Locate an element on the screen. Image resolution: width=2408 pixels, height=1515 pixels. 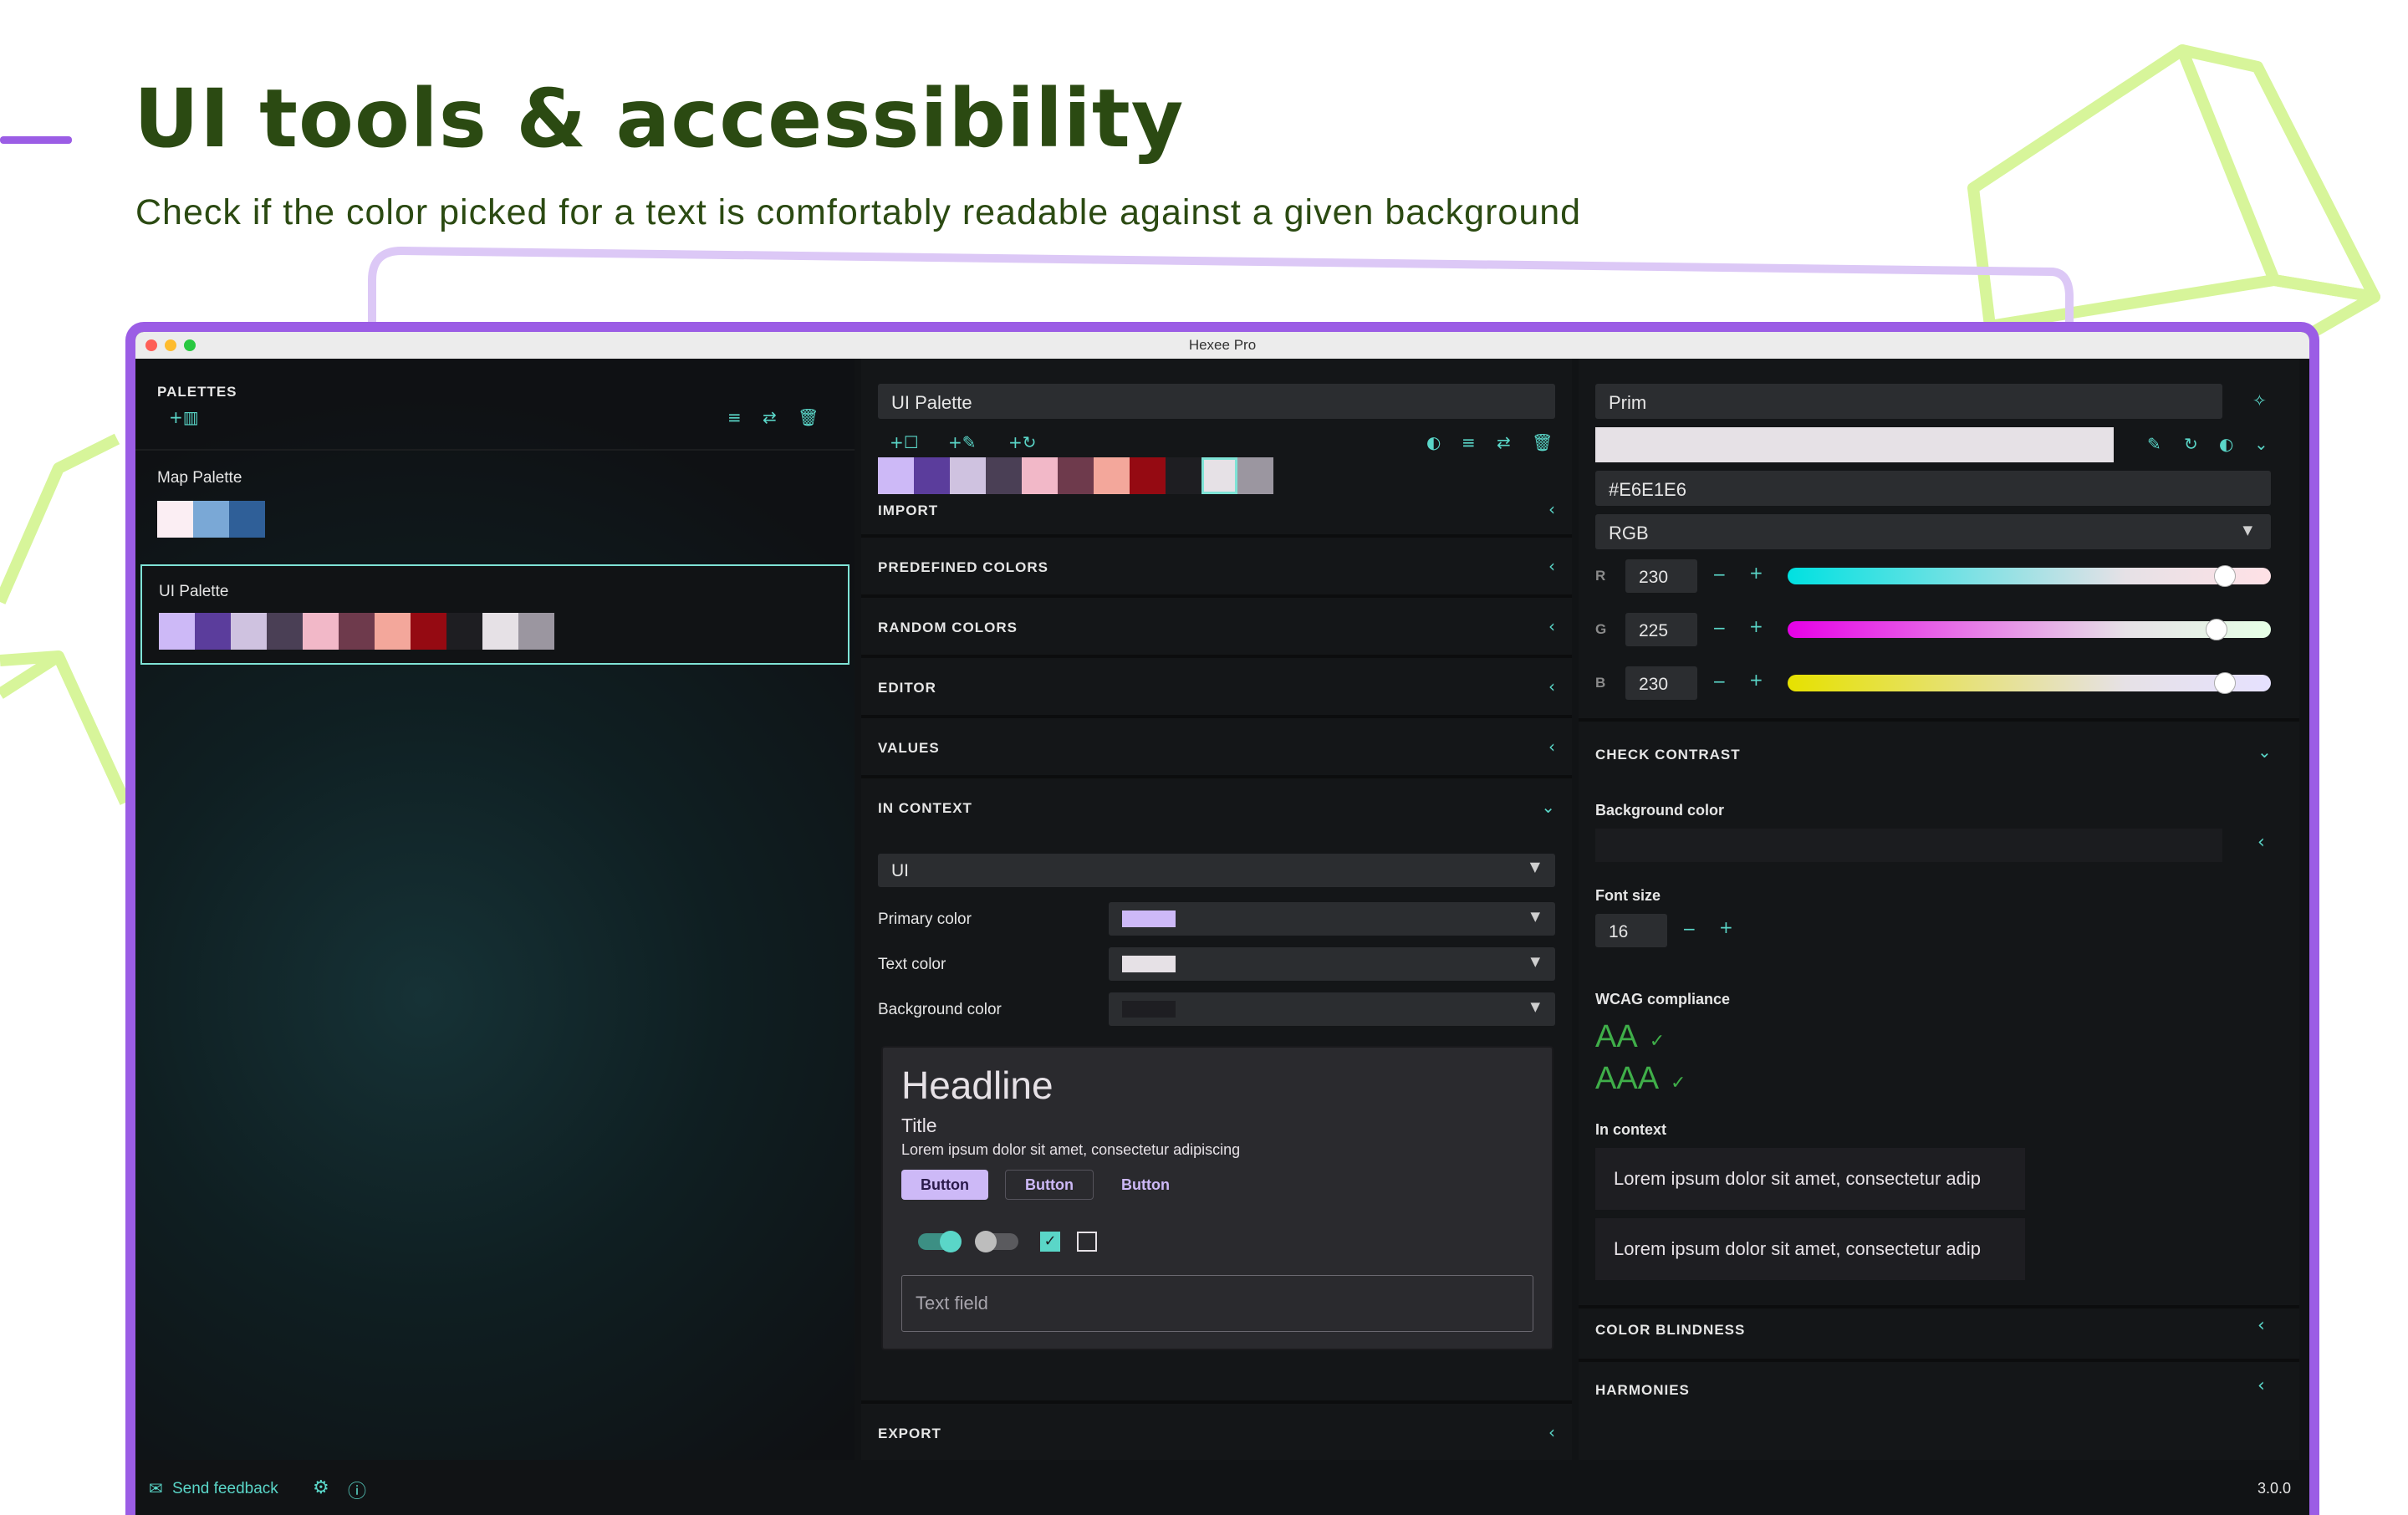
channel-r-slider is located at coordinates (2030, 576).